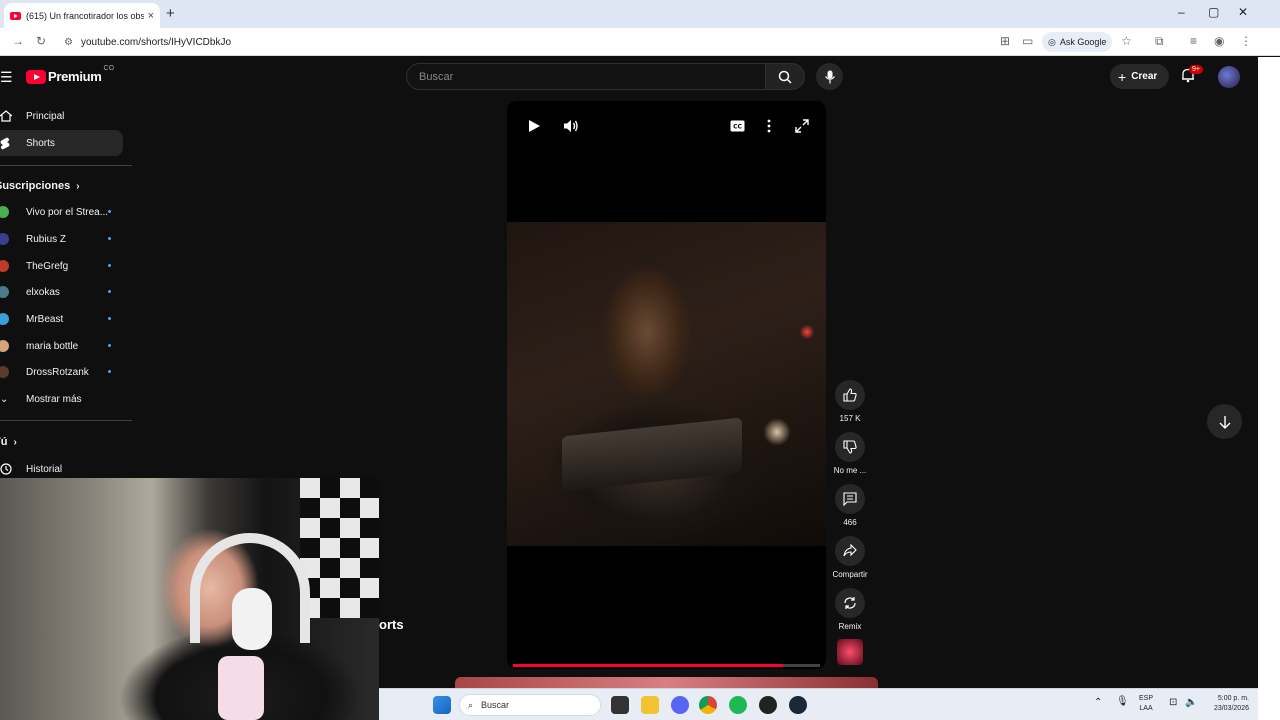  I want to click on hamburger-menu-icon: ☰, so click(6, 77).